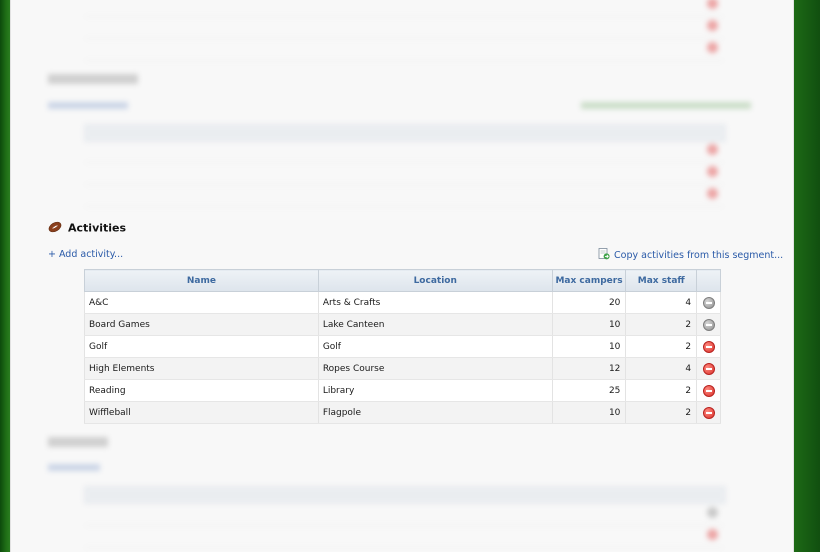 The image size is (820, 552). Describe the element at coordinates (589, 280) in the screenshot. I see `column-header-max-campers: Max campers` at that location.